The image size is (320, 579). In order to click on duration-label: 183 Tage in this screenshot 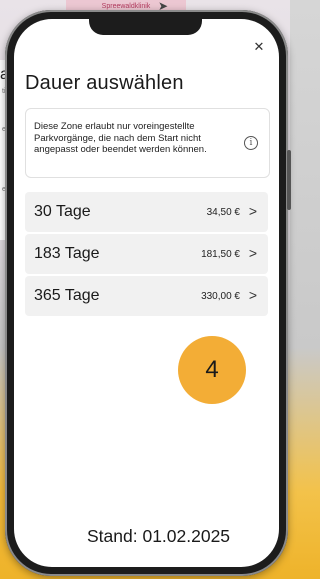, I will do `click(67, 253)`.